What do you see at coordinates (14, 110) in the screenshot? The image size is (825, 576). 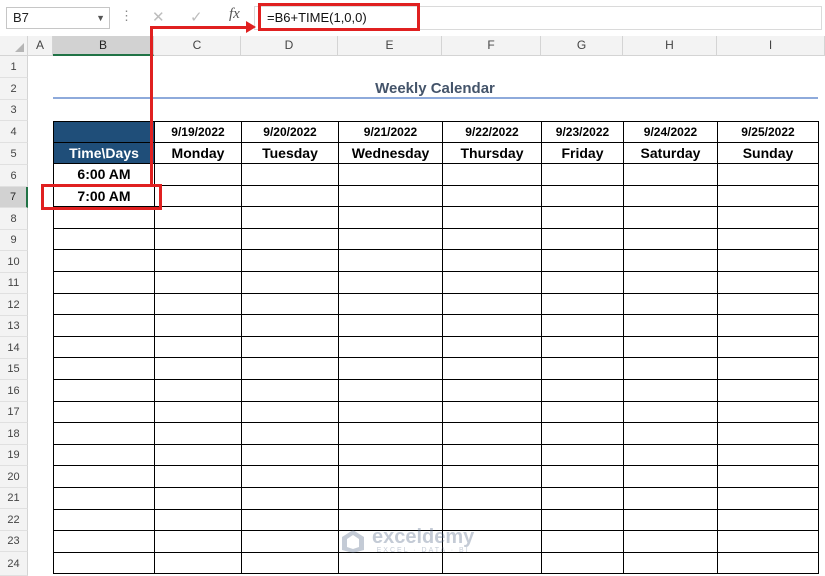 I see `row-header-3: 3` at bounding box center [14, 110].